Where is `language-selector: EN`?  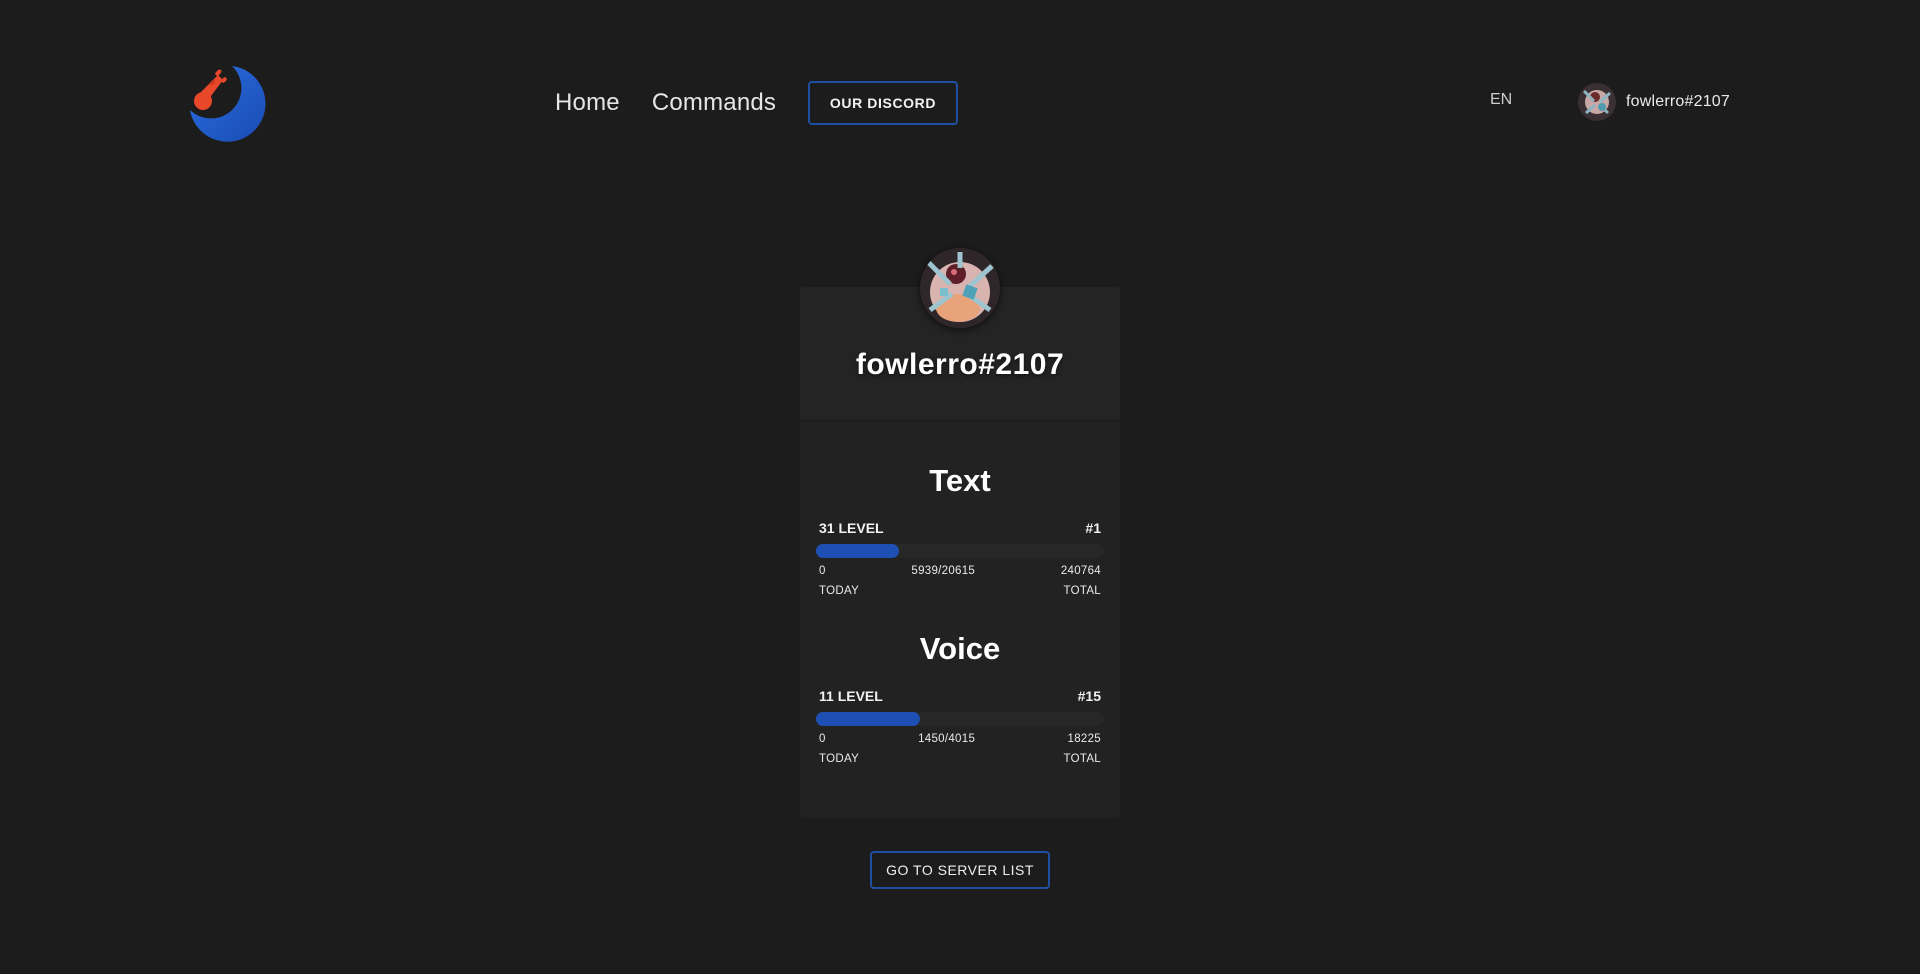 language-selector: EN is located at coordinates (1501, 100).